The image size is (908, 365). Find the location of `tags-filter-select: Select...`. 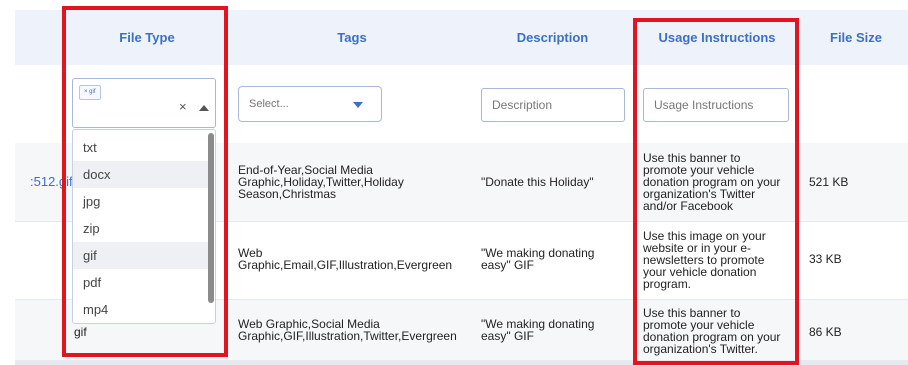

tags-filter-select: Select... is located at coordinates (310, 104).